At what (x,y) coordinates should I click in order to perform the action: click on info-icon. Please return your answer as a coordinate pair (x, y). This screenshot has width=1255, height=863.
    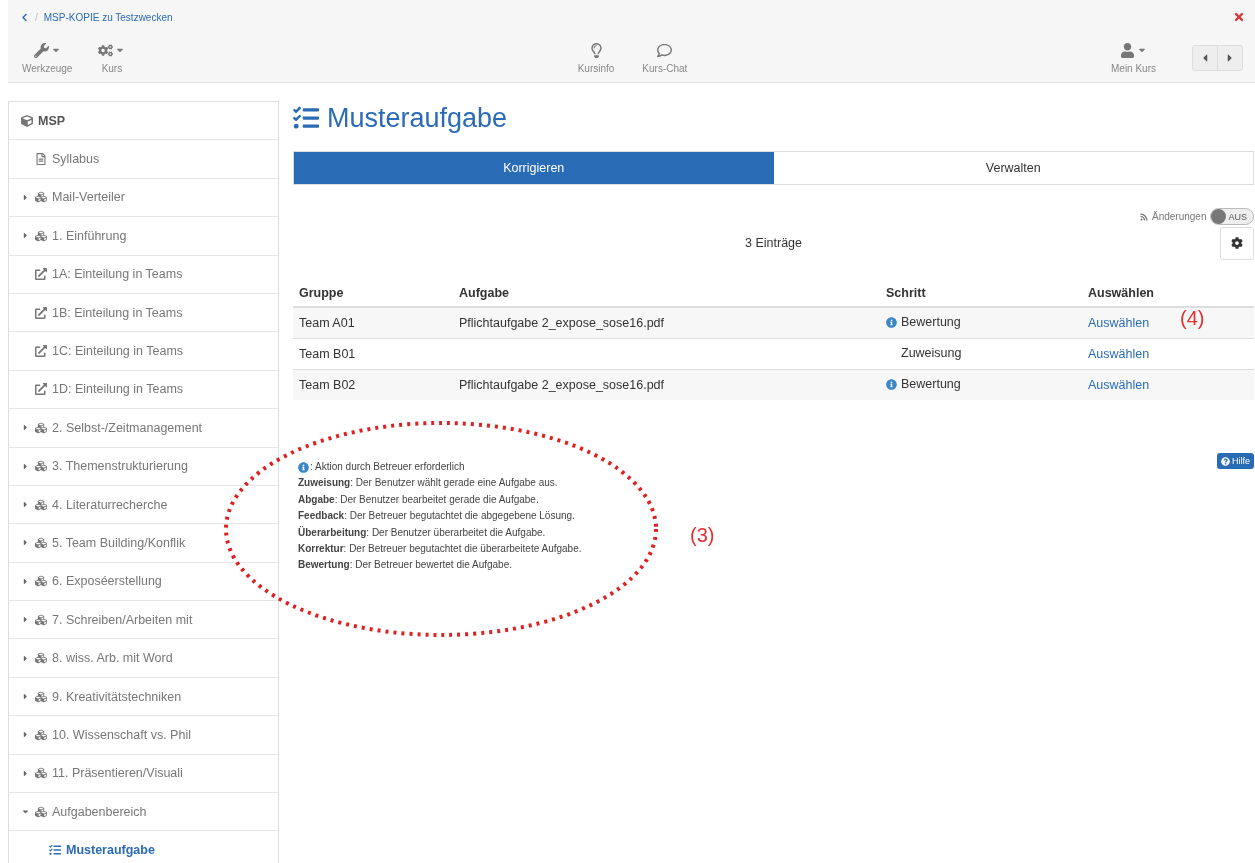
    Looking at the image, I should click on (303, 467).